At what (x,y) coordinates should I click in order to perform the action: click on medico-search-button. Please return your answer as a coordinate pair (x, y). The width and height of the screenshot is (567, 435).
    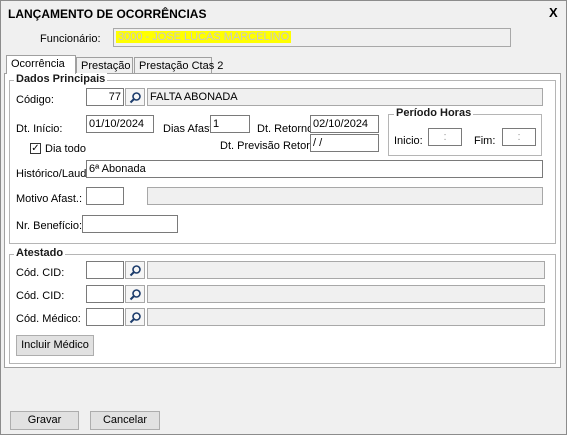
    Looking at the image, I should click on (135, 317).